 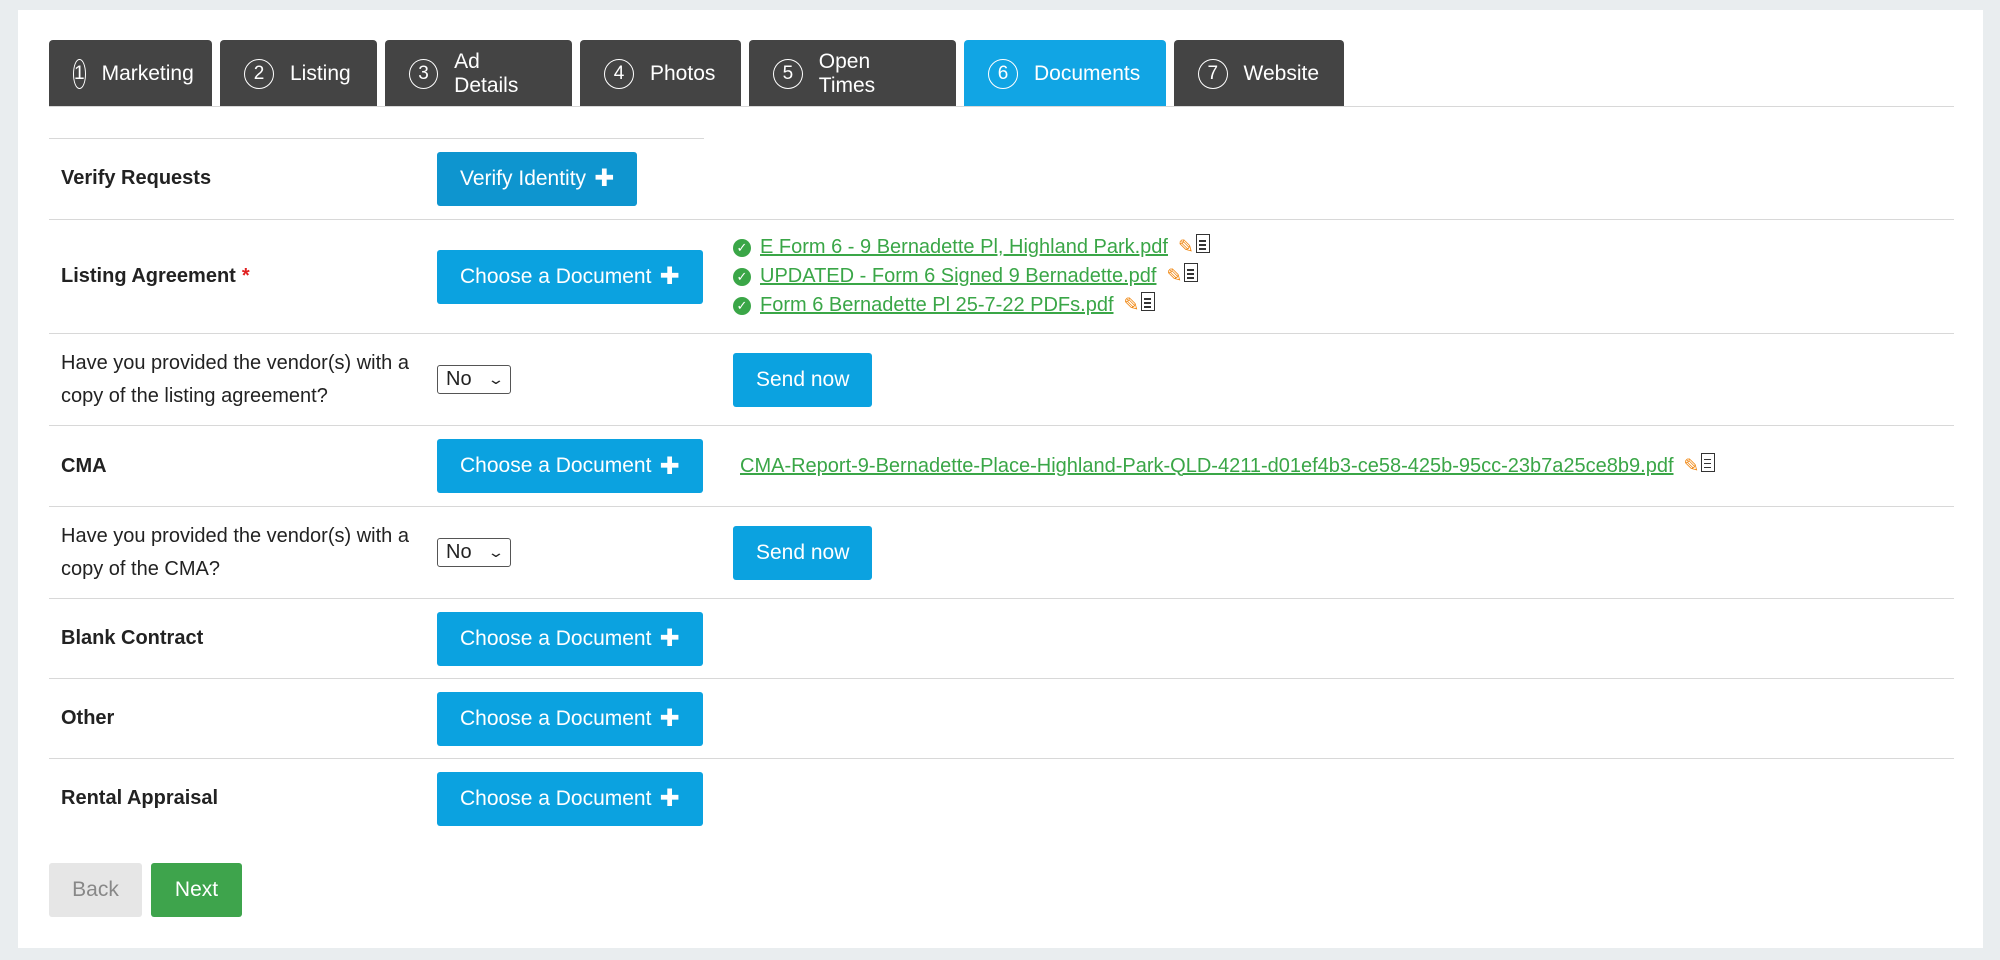 I want to click on back-button: Back, so click(x=95, y=890).